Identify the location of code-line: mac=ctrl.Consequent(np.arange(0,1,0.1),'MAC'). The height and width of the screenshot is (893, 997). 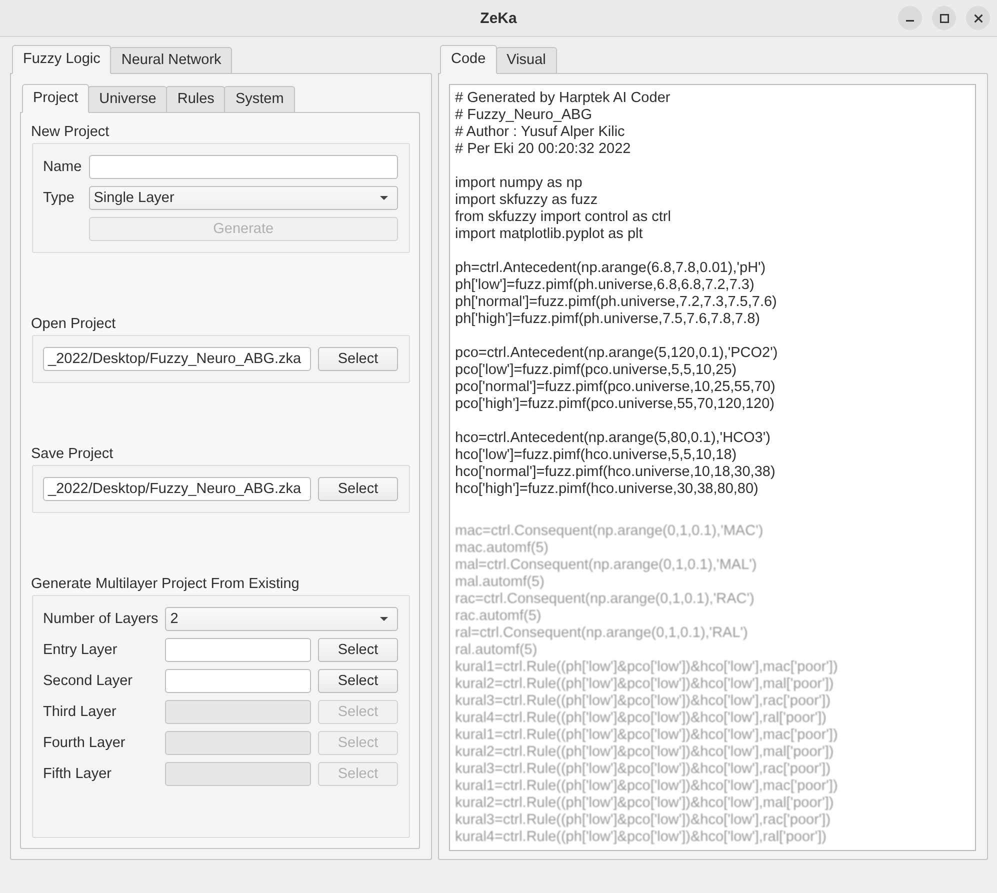
(609, 531).